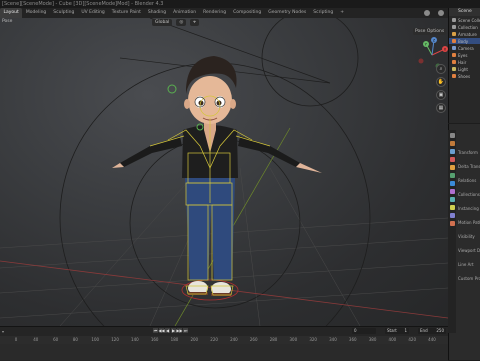 The width and height of the screenshot is (480, 361). Describe the element at coordinates (293, 339) in the screenshot. I see `ruler-tick-label: 300` at that location.